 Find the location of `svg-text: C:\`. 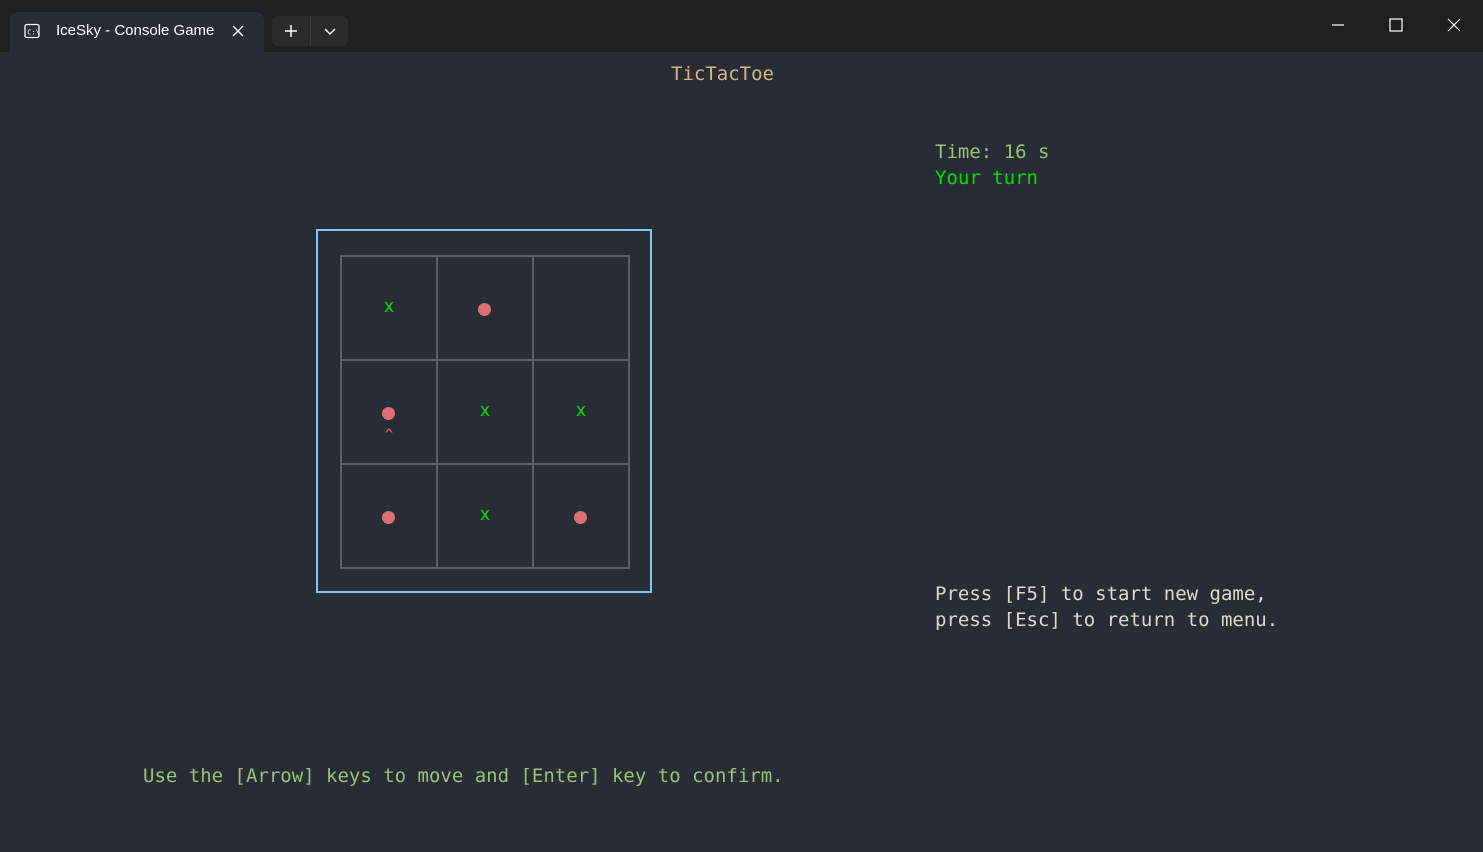

svg-text: C:\ is located at coordinates (33, 33).